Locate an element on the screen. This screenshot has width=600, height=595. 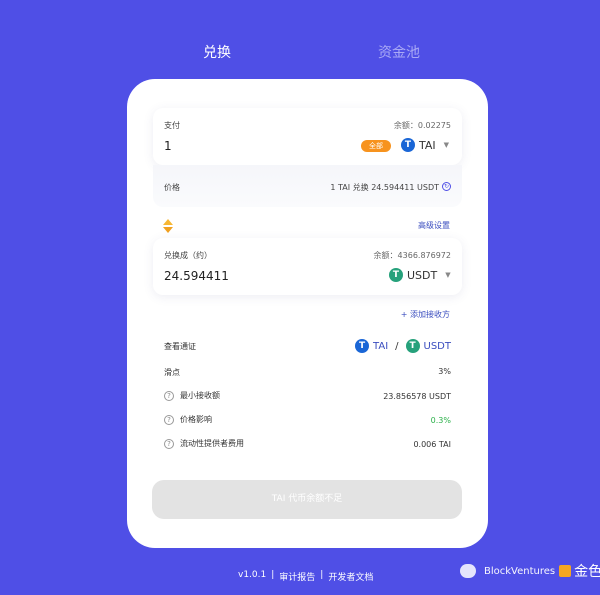
receive-token-name: USDT is located at coordinates (422, 275).